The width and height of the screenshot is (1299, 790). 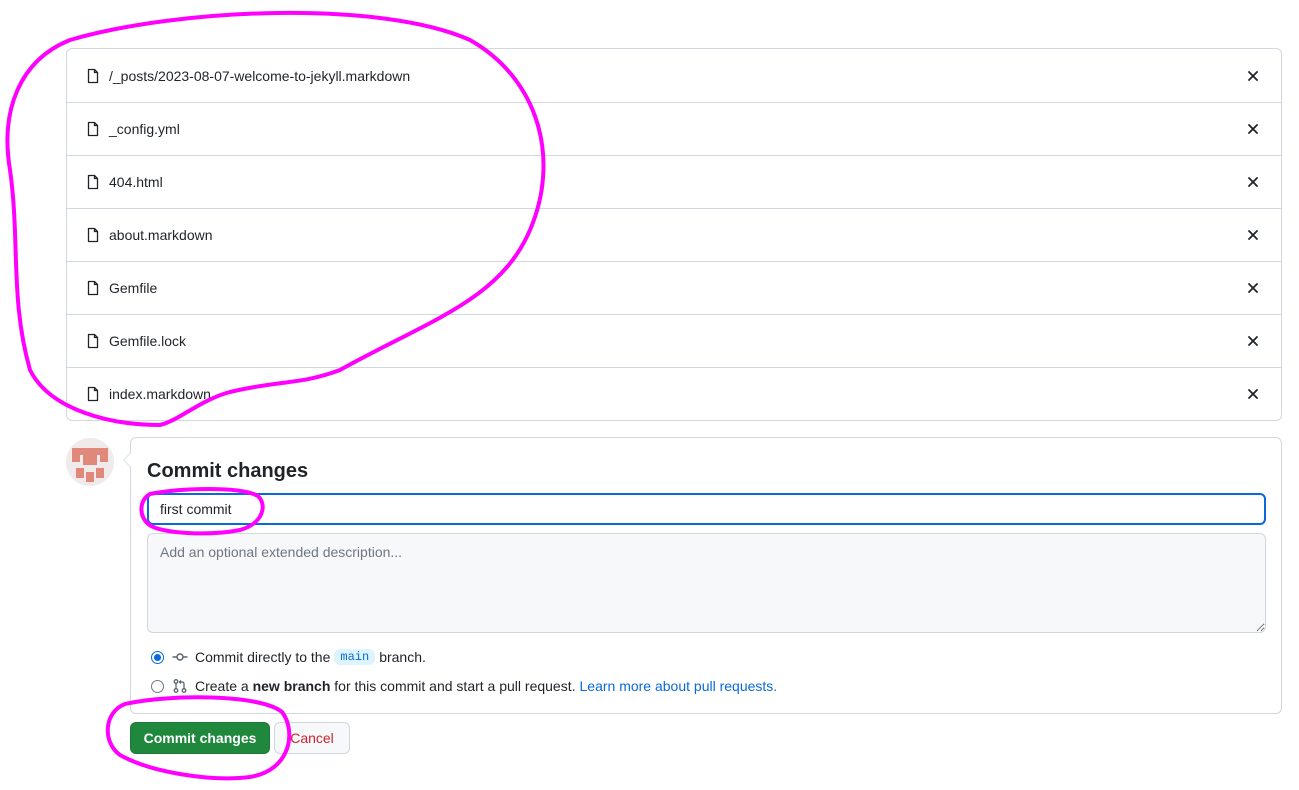 I want to click on file-name: 404.html, so click(x=136, y=182).